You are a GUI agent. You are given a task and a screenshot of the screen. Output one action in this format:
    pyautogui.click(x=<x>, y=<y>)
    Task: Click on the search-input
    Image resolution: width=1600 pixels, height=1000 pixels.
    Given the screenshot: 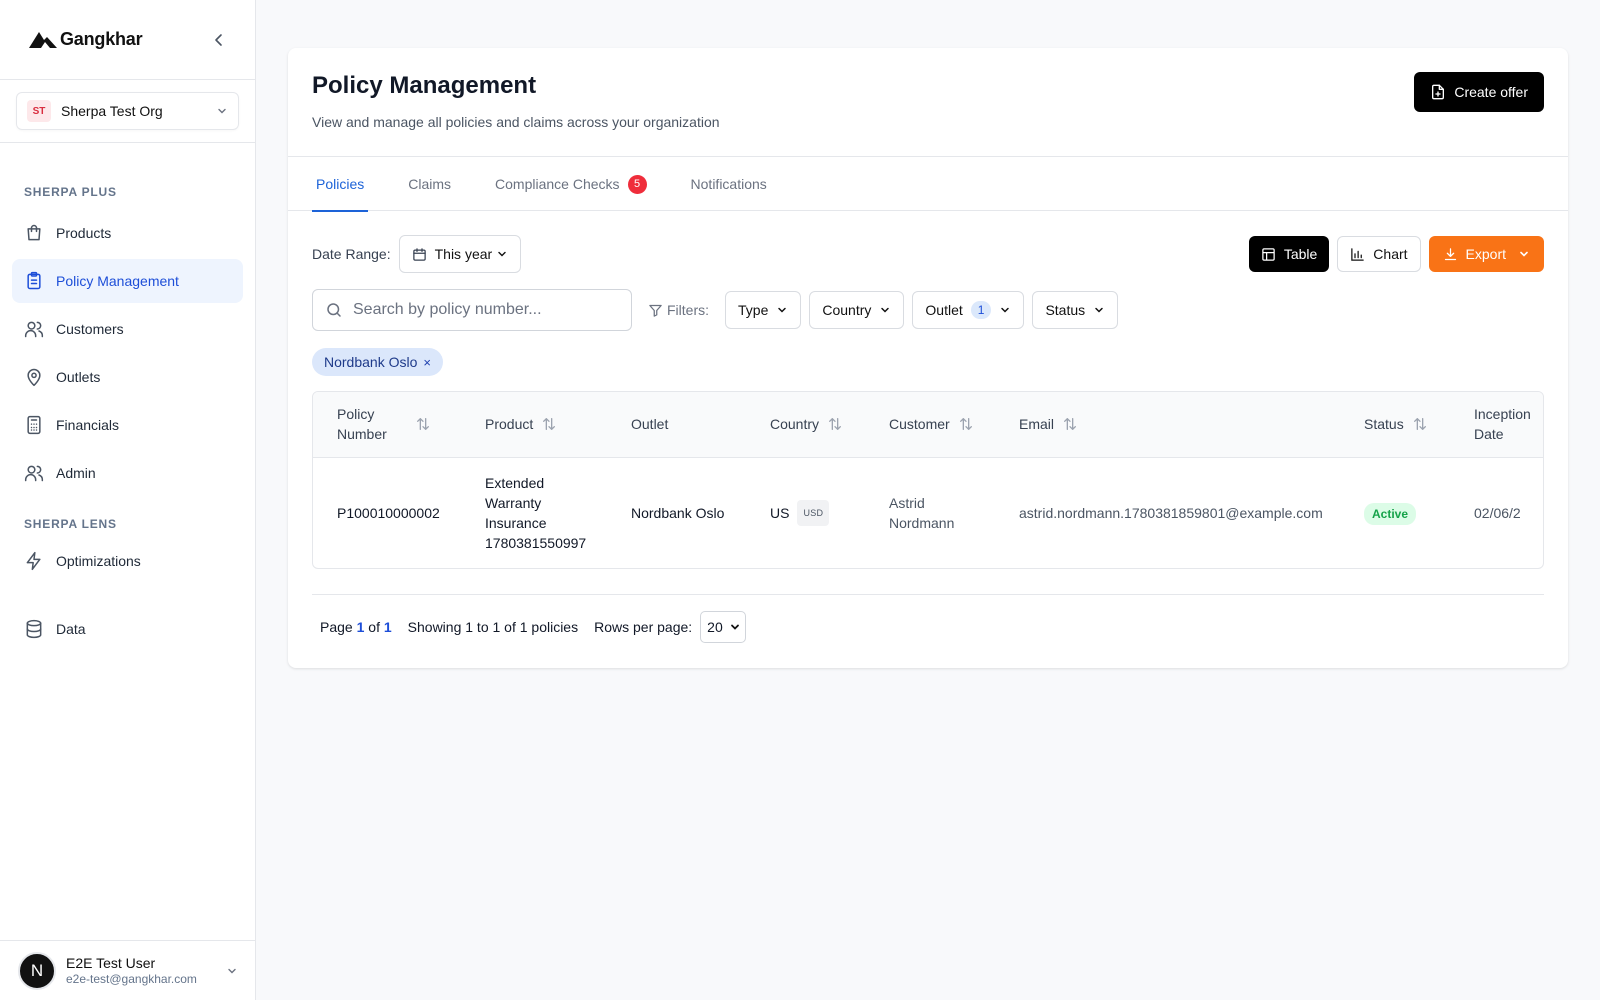 What is the action you would take?
    pyautogui.click(x=486, y=310)
    